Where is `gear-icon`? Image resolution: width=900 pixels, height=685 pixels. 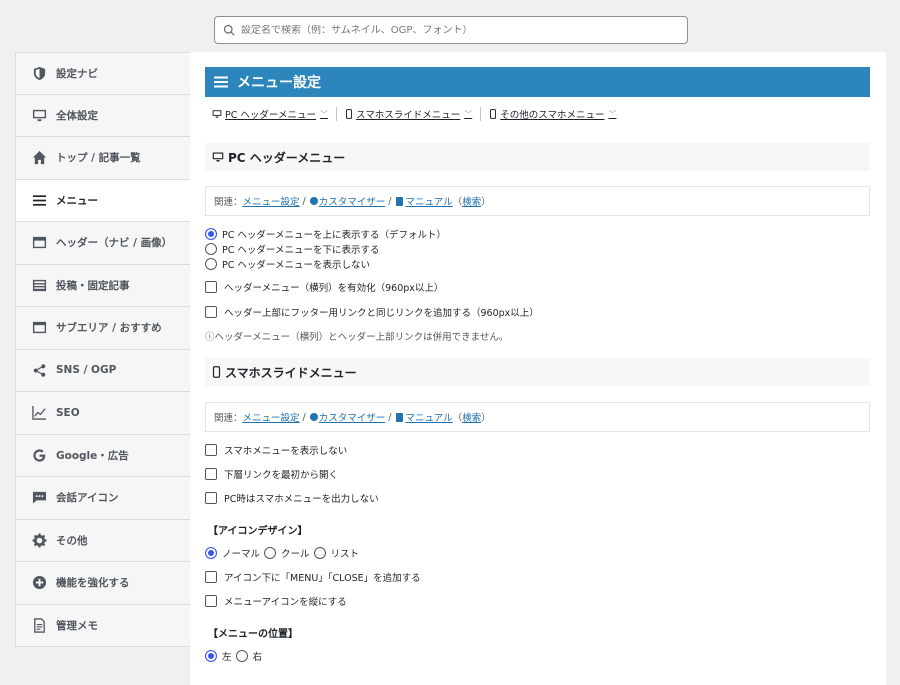 gear-icon is located at coordinates (39, 540).